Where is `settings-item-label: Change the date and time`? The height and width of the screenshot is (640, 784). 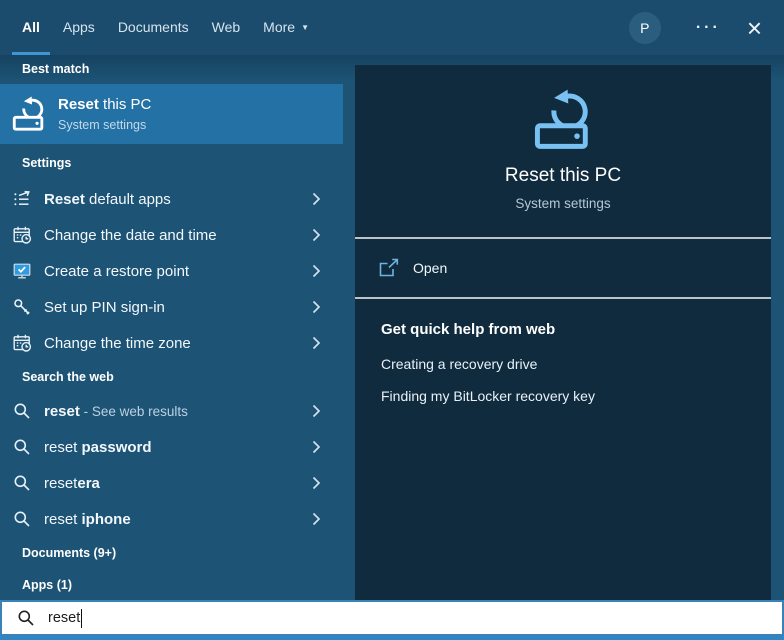
settings-item-label: Change the date and time is located at coordinates (130, 235).